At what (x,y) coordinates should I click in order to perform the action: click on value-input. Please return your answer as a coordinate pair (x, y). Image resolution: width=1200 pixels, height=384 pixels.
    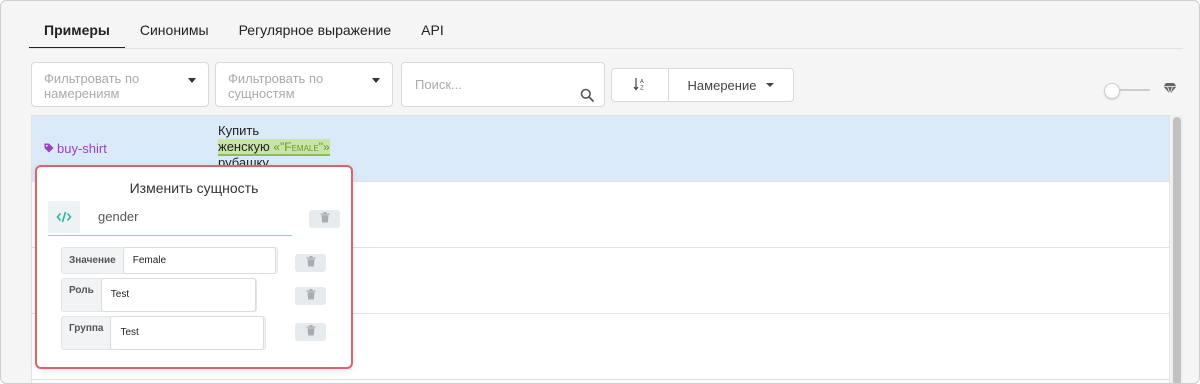
    Looking at the image, I should click on (192, 260).